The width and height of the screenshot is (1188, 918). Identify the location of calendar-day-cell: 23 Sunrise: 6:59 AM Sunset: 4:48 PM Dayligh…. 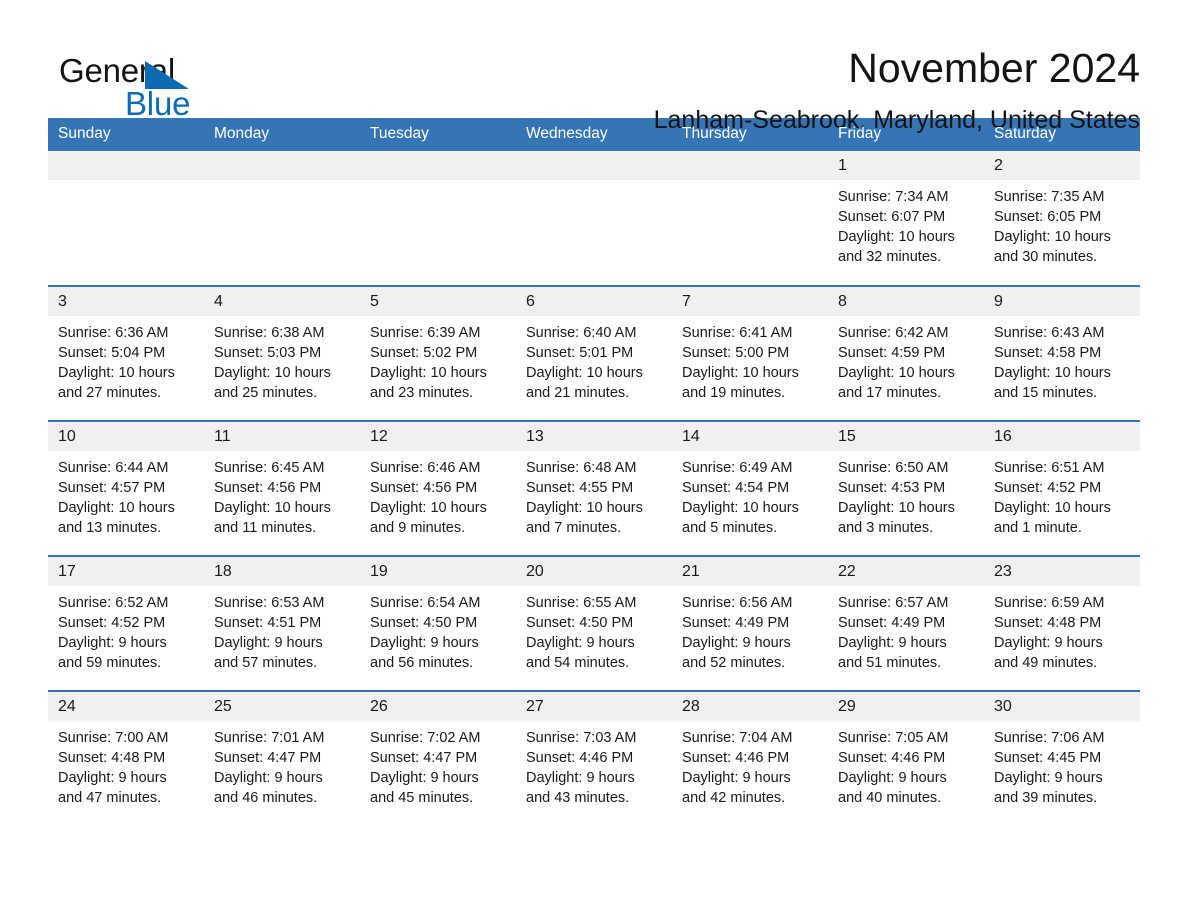
(1062, 623).